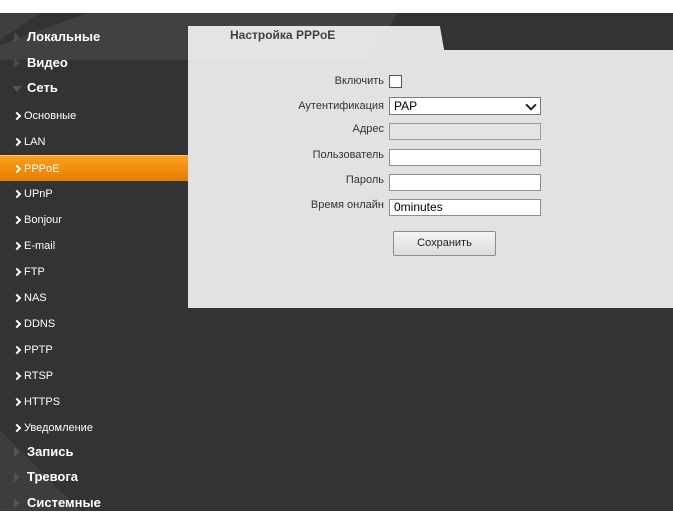  Describe the element at coordinates (395, 81) in the screenshot. I see `enable-checkbox` at that location.